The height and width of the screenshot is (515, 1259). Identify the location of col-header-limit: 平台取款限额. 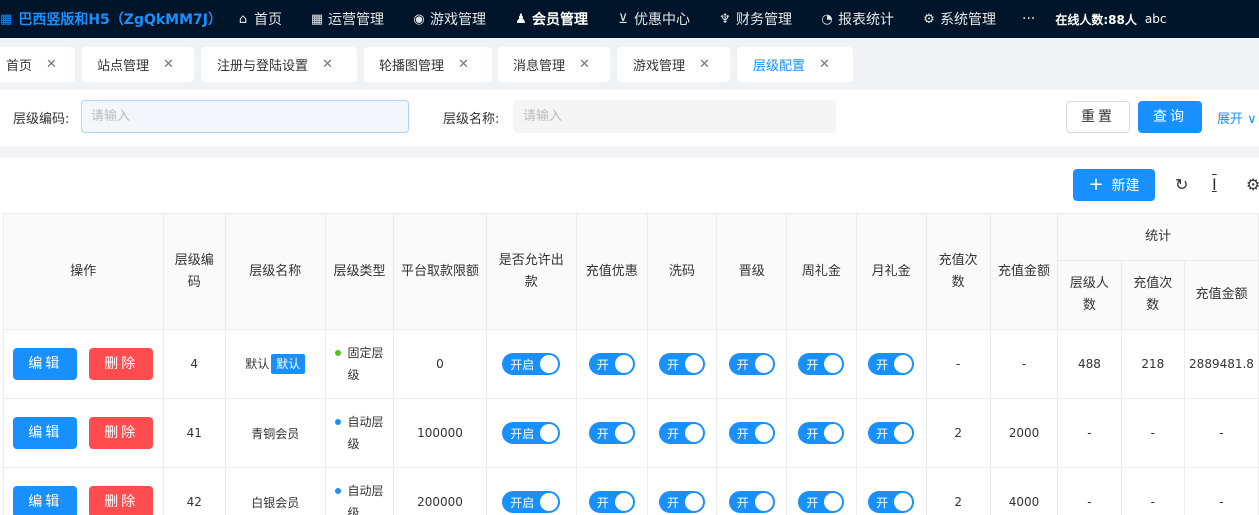
(440, 271).